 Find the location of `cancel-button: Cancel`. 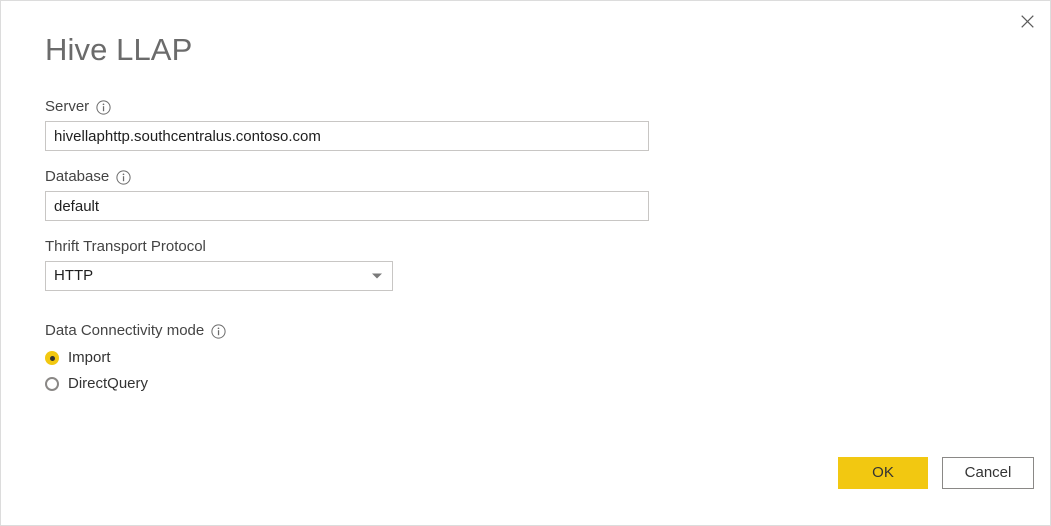

cancel-button: Cancel is located at coordinates (988, 473).